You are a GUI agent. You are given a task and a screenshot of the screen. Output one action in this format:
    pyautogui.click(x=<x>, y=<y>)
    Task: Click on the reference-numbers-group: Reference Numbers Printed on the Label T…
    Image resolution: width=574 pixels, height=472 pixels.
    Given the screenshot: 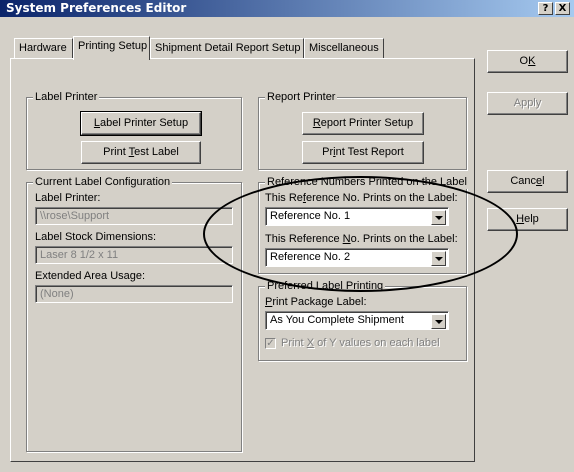 What is the action you would take?
    pyautogui.click(x=363, y=225)
    